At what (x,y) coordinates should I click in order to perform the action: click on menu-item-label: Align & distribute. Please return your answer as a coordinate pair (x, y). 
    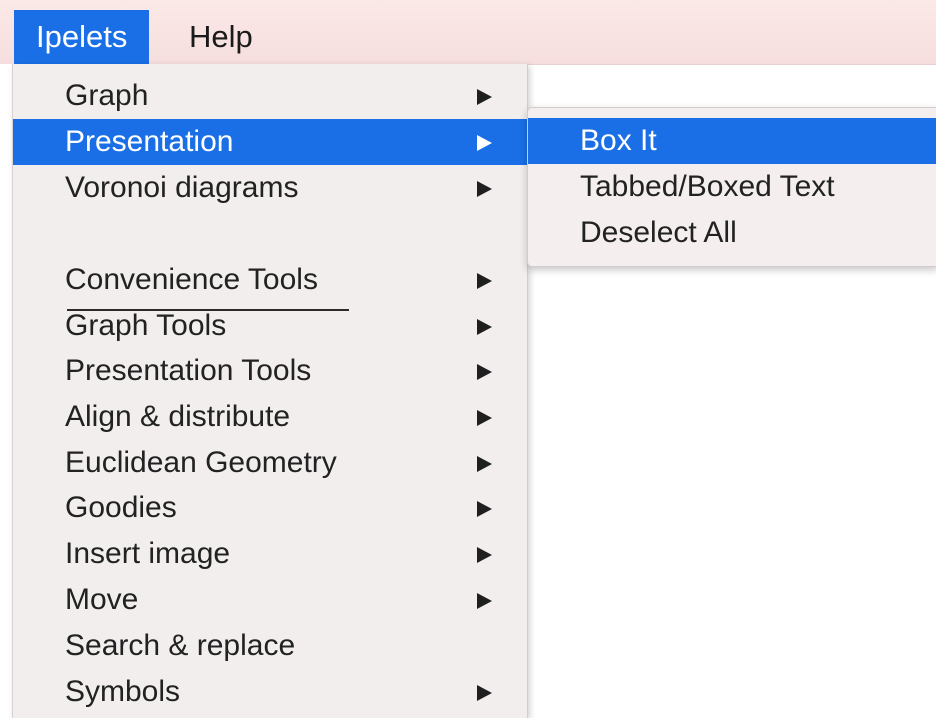
    Looking at the image, I should click on (178, 416).